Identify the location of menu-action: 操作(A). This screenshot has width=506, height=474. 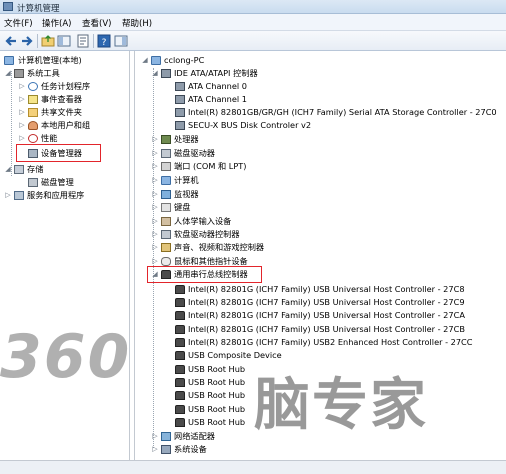
(56, 23).